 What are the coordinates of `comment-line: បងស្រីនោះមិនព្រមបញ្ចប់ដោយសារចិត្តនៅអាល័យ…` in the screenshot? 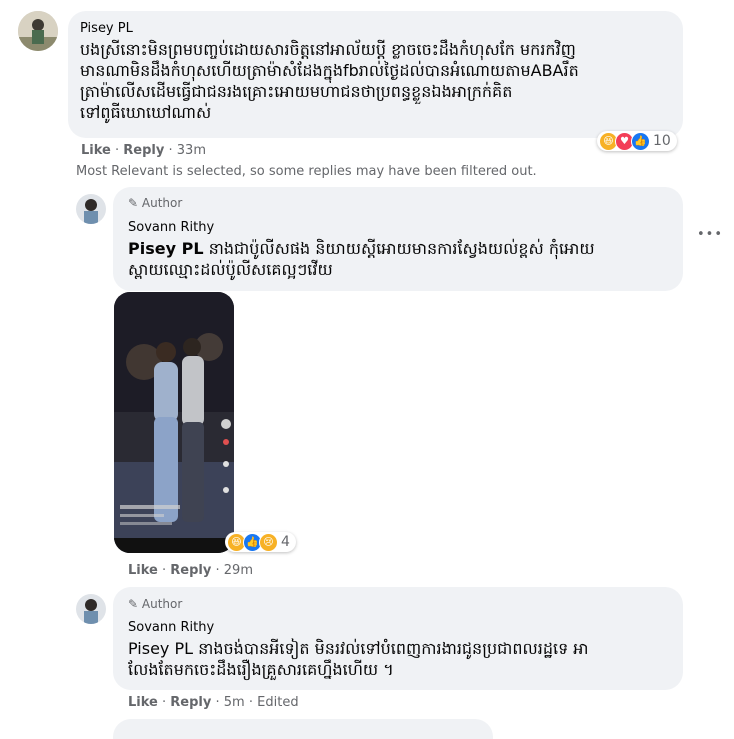 It's located at (328, 49).